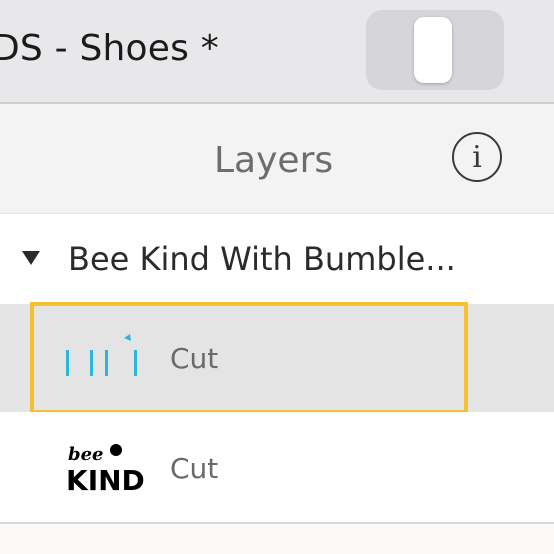 The height and width of the screenshot is (554, 554). I want to click on project-title: DS - Shoes *, so click(109, 48).